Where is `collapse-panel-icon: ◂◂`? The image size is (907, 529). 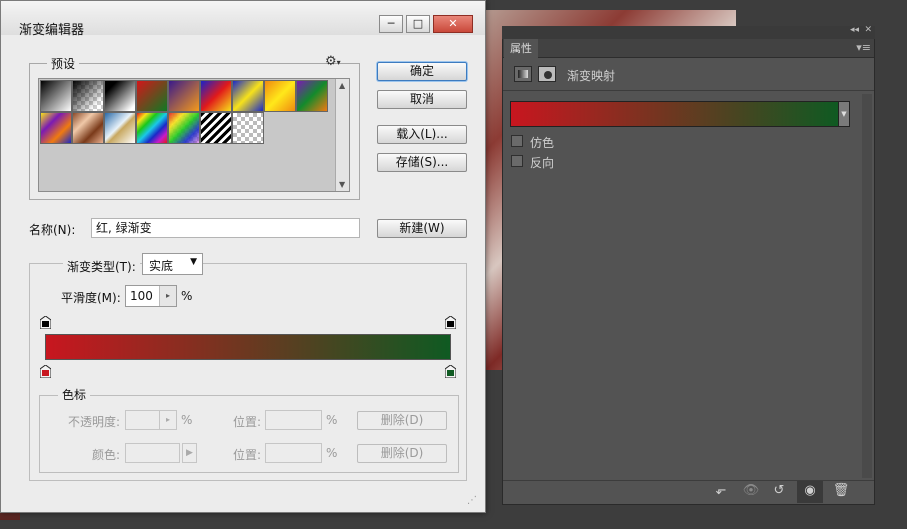 collapse-panel-icon: ◂◂ is located at coordinates (854, 30).